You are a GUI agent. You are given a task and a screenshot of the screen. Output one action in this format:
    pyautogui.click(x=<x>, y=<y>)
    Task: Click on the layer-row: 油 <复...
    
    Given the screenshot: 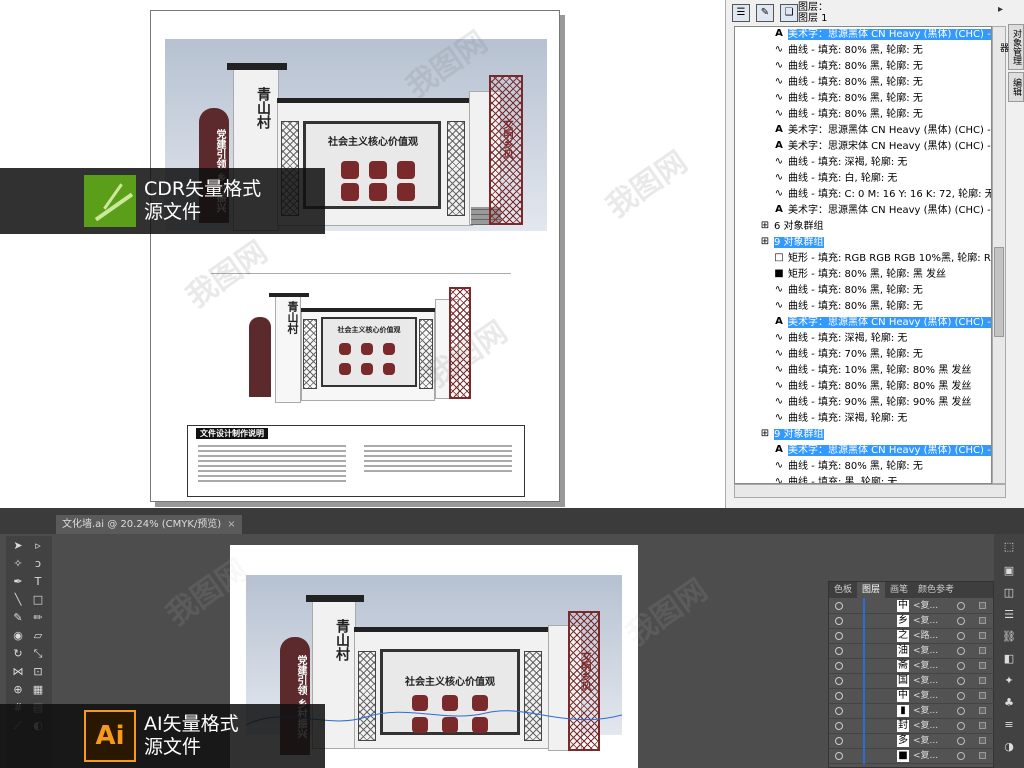 What is the action you would take?
    pyautogui.click(x=912, y=651)
    